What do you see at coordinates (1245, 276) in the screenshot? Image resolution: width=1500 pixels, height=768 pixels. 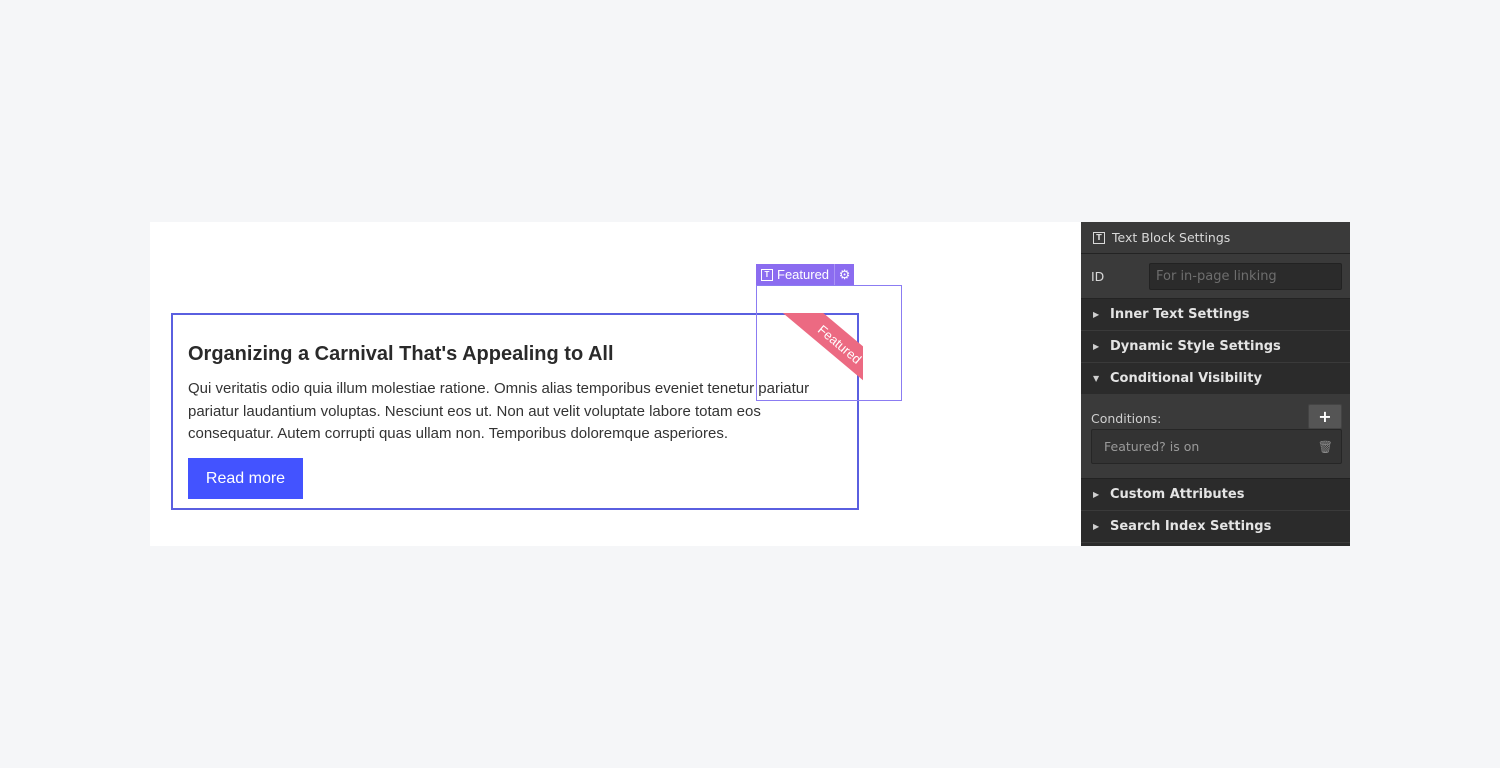 I see `id-input` at bounding box center [1245, 276].